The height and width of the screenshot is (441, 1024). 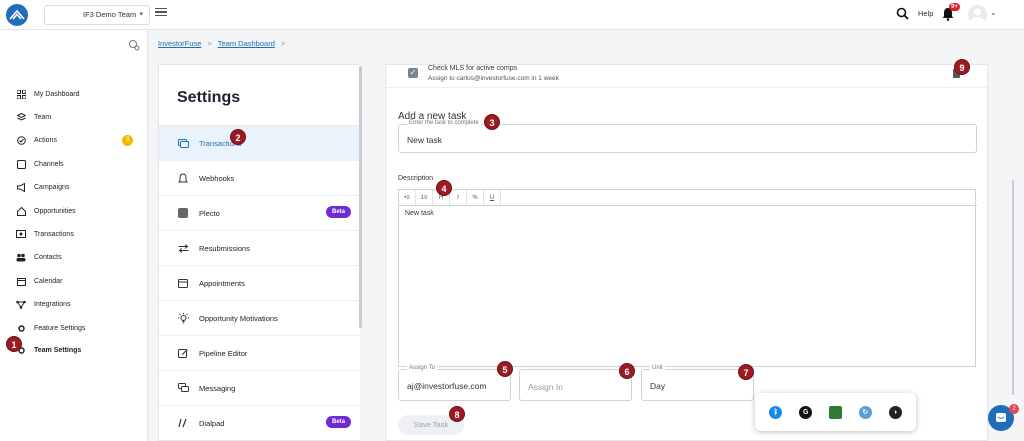 I want to click on help-link: Help, so click(x=925, y=13).